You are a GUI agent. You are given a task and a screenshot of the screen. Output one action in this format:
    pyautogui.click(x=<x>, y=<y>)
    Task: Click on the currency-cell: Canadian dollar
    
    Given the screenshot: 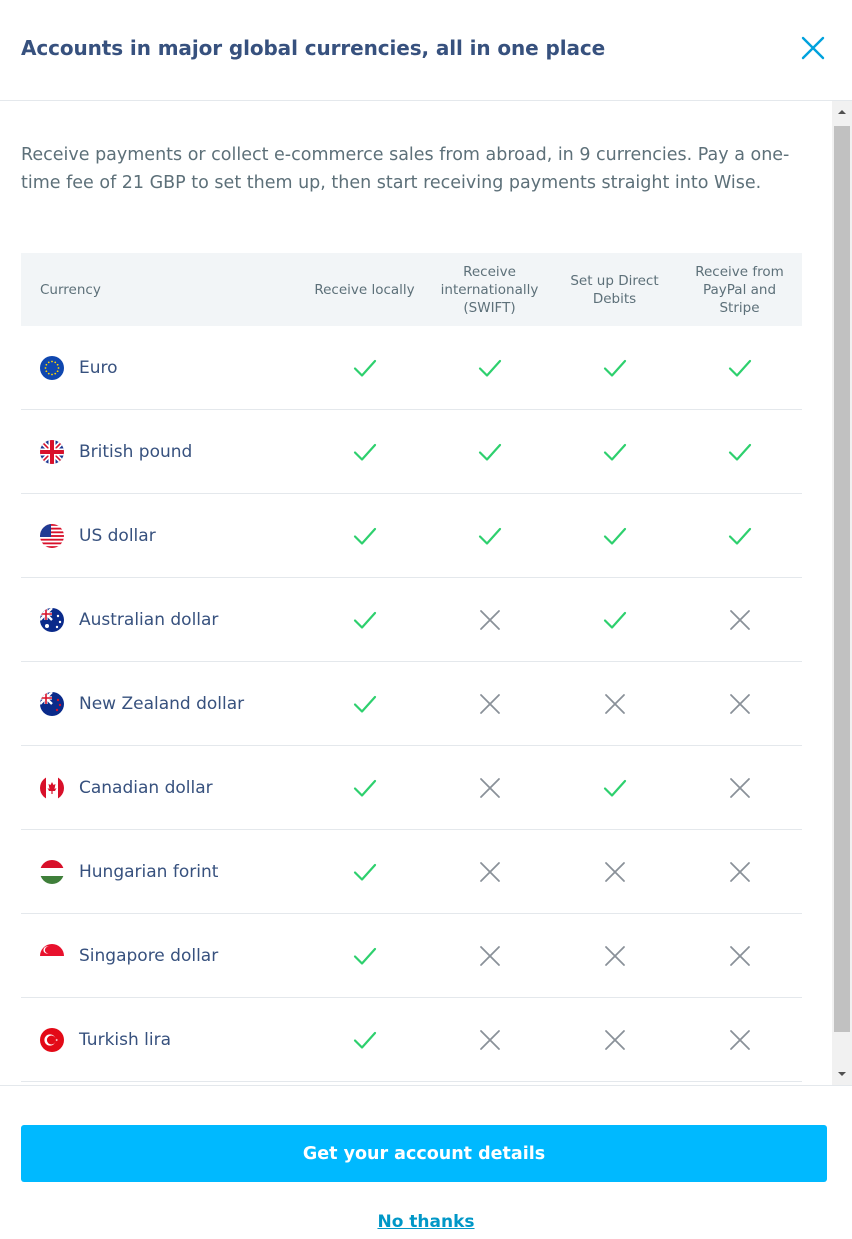 What is the action you would take?
    pyautogui.click(x=161, y=787)
    